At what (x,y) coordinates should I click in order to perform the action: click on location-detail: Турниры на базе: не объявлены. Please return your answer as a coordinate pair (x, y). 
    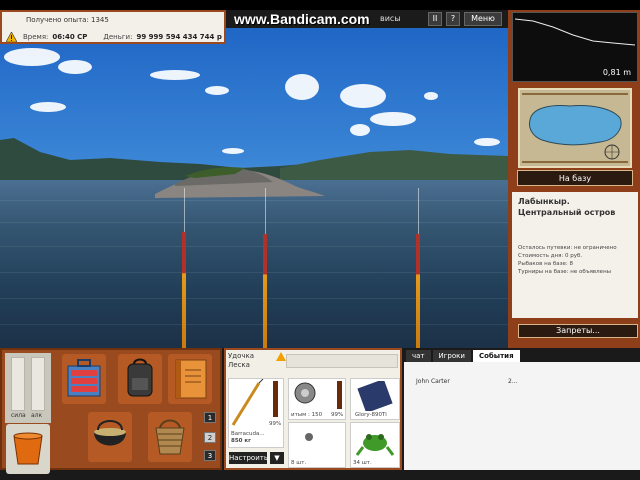
    Looking at the image, I should click on (565, 272).